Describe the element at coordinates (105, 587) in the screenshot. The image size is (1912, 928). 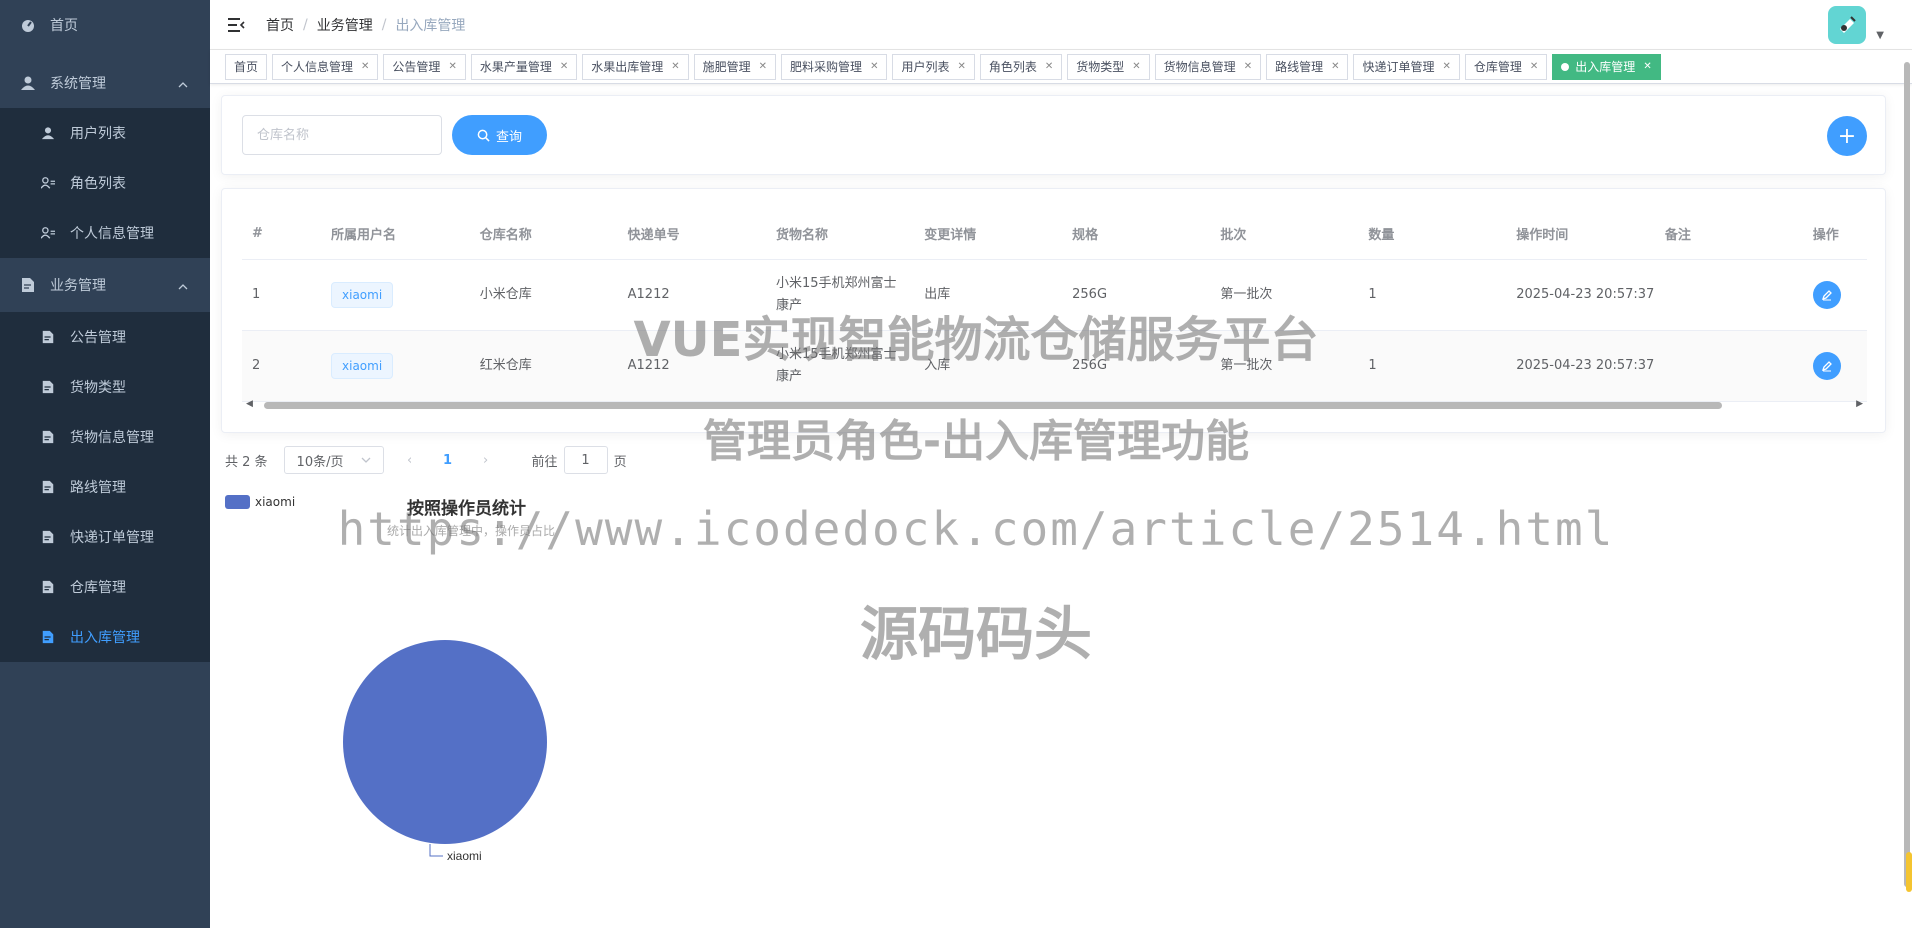
I see `sidebar-item-warehouse: 仓库管理` at that location.